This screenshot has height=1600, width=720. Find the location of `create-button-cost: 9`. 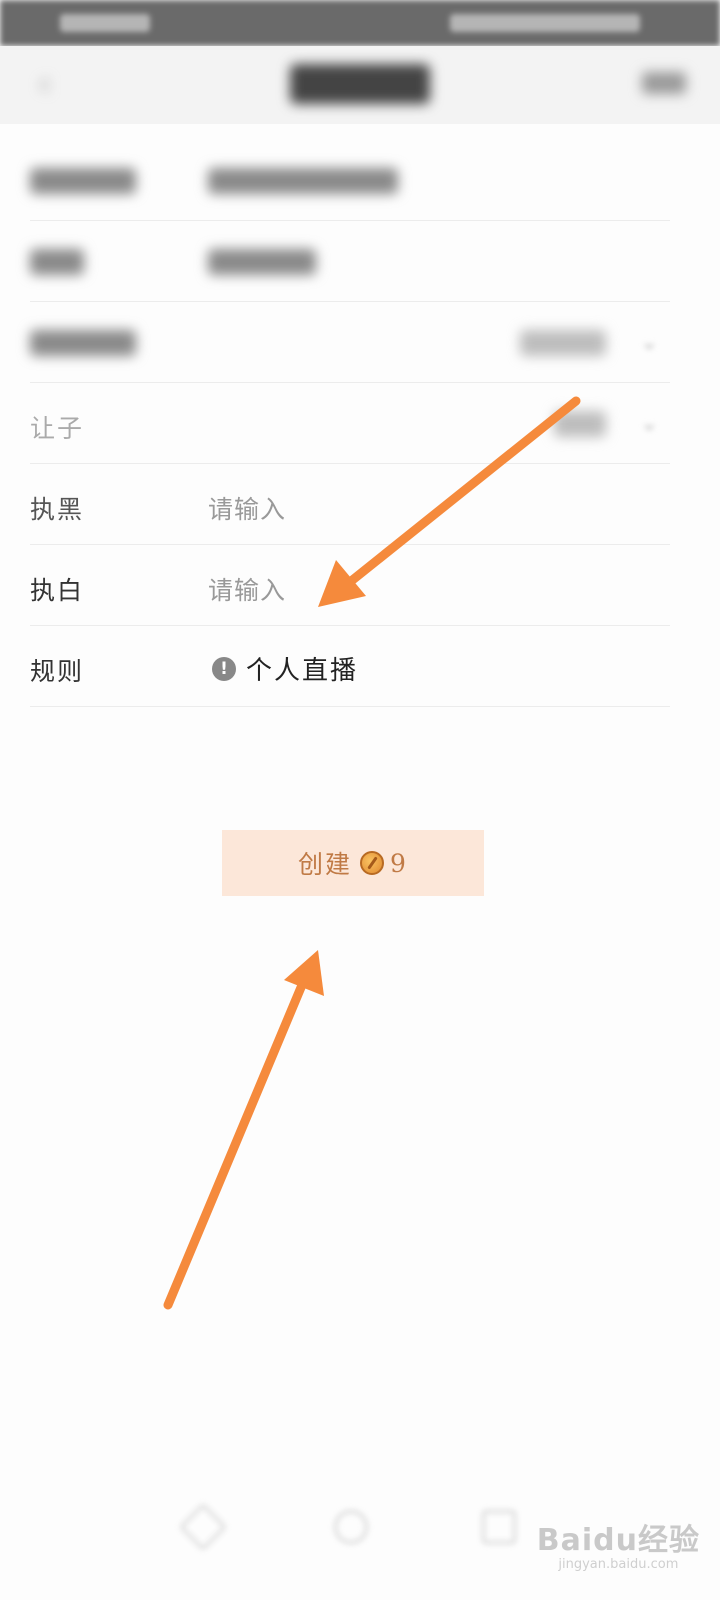

create-button-cost: 9 is located at coordinates (399, 863).